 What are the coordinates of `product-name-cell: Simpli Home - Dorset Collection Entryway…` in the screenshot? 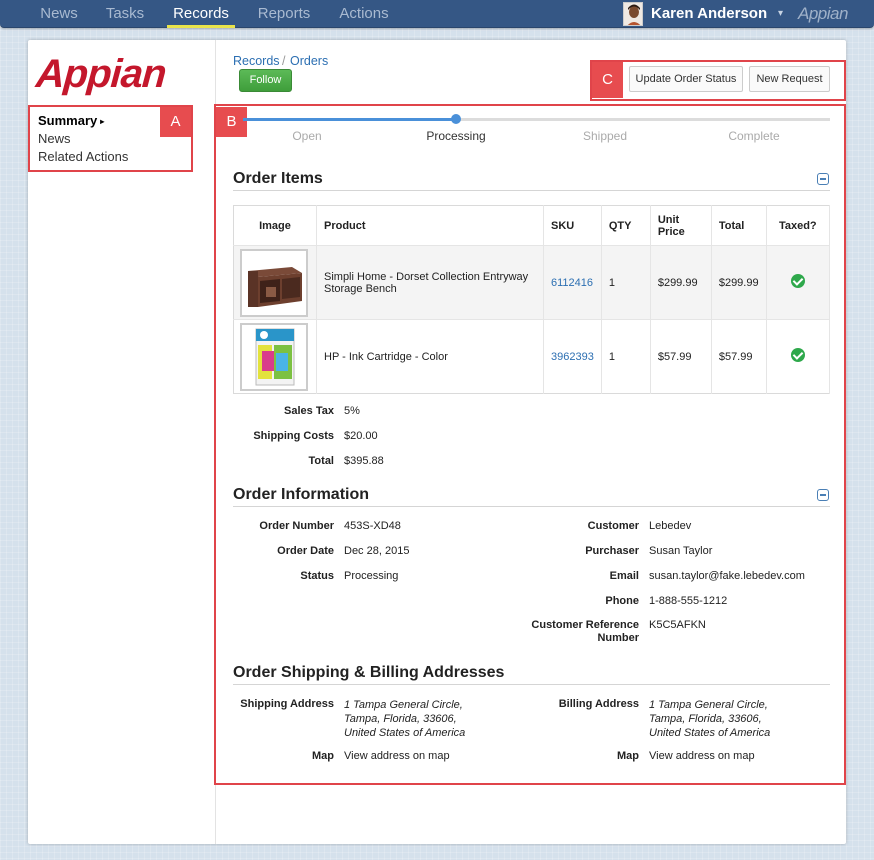 It's located at (430, 282).